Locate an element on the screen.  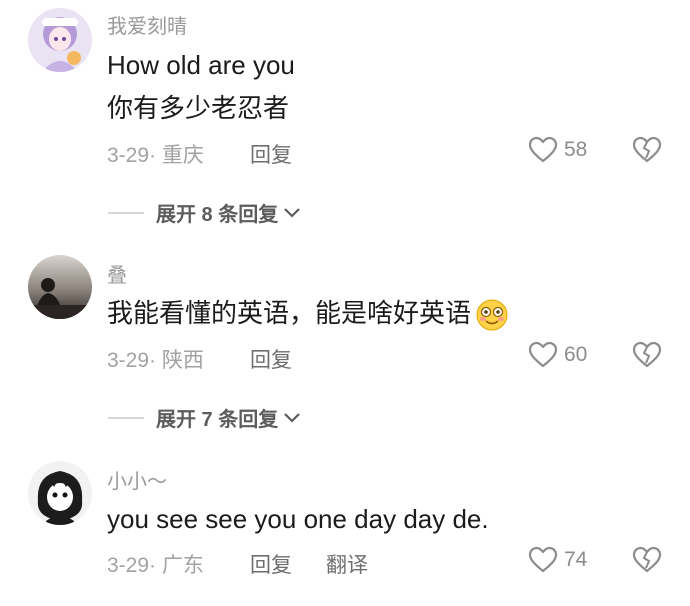
expand-replies-label: 展开 8 条回复 is located at coordinates (217, 215).